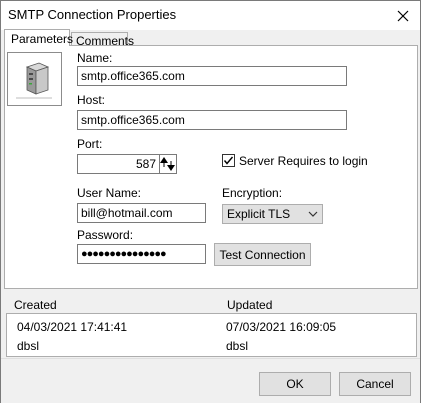 This screenshot has height=403, width=421. I want to click on close-icon, so click(403, 15).